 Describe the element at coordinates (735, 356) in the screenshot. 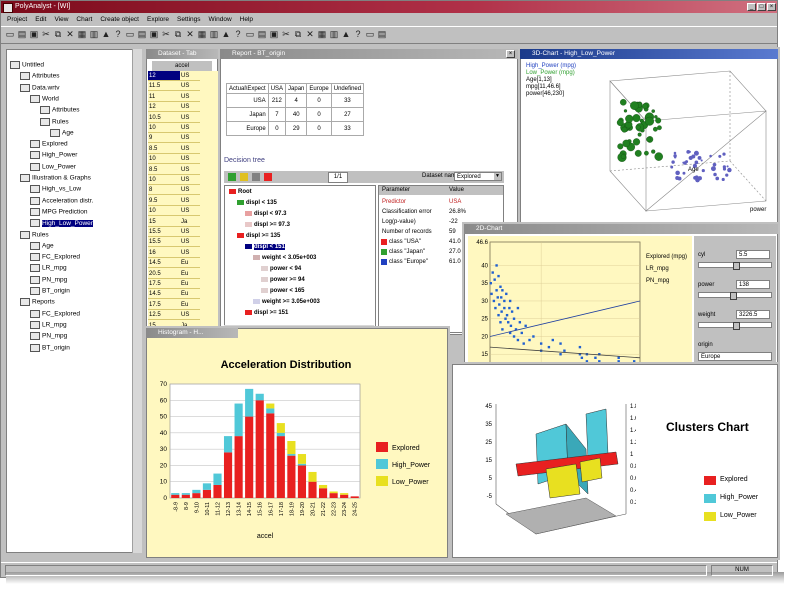

I see `slider-value: Europe` at that location.